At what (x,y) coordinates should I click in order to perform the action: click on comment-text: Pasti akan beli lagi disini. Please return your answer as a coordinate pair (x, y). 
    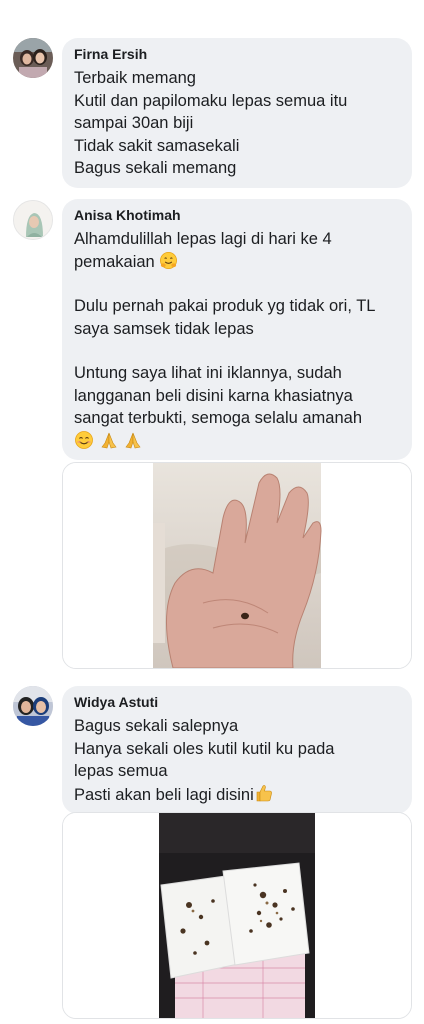
    Looking at the image, I should click on (164, 794).